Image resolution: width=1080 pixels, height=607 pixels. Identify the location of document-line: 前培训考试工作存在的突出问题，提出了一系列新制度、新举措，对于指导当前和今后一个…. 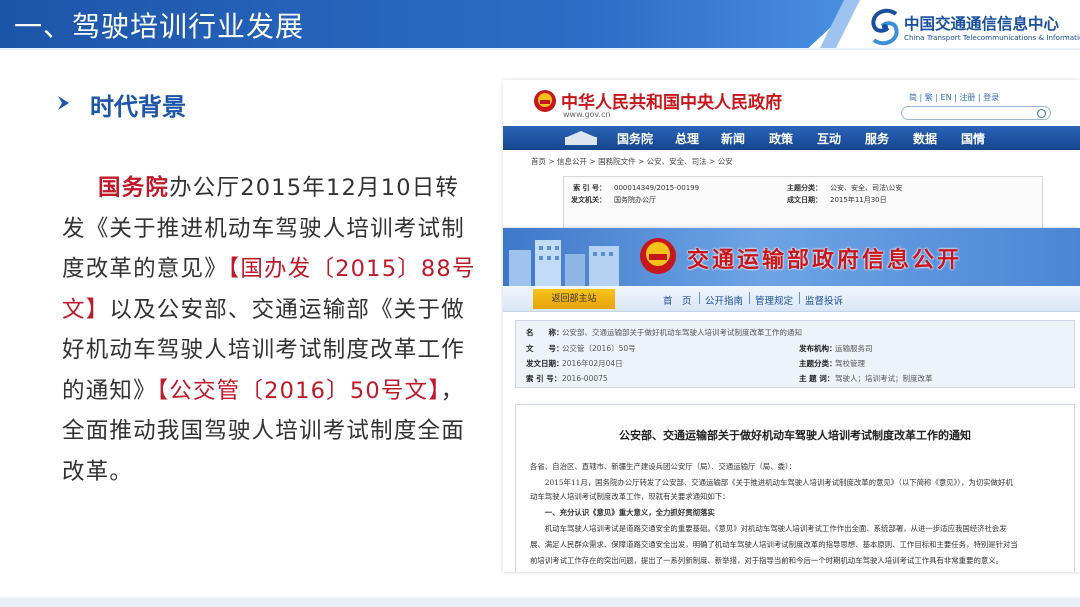
(767, 560).